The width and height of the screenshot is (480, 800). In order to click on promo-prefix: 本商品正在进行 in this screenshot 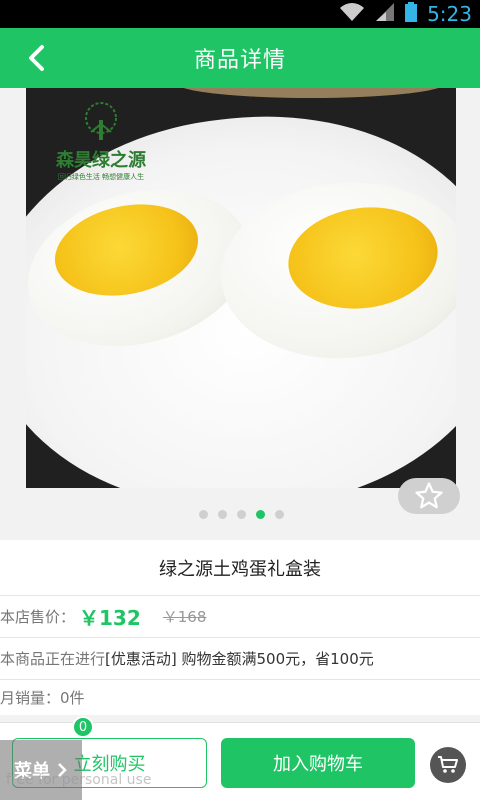, I will do `click(53, 659)`.